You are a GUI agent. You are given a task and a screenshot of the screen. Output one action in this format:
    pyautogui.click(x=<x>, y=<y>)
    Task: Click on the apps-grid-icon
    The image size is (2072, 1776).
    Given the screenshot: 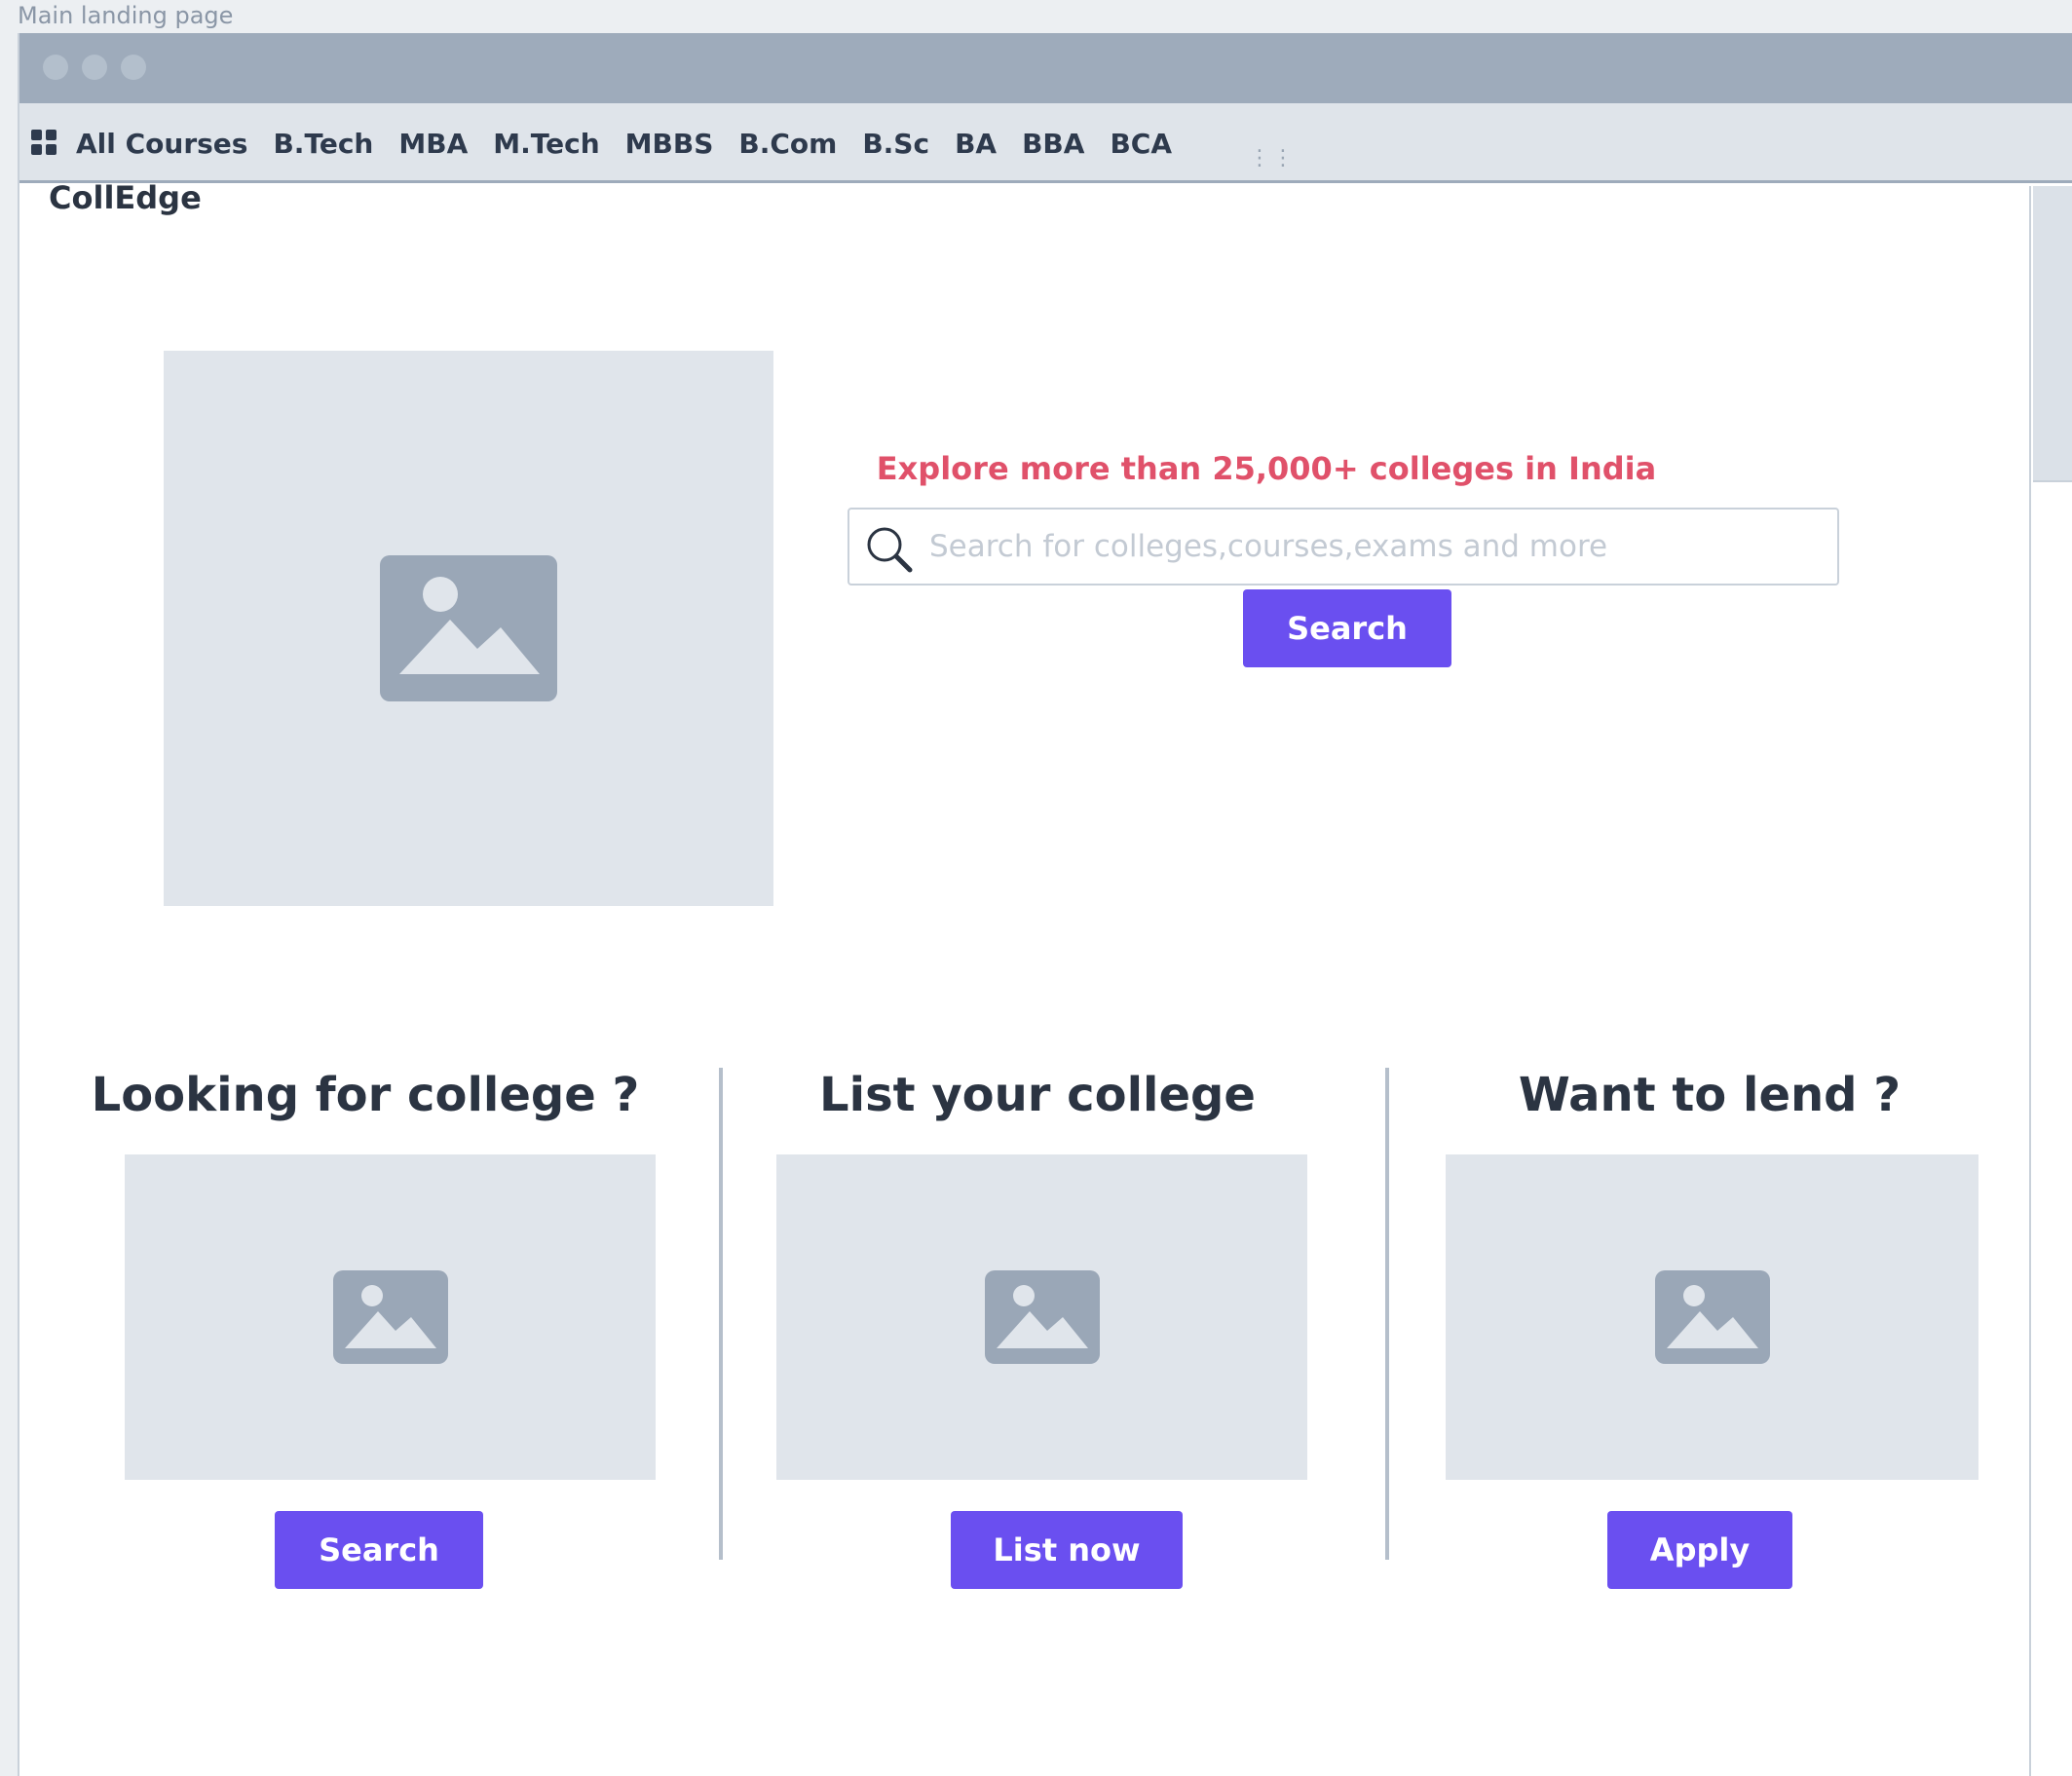 What is the action you would take?
    pyautogui.click(x=44, y=142)
    